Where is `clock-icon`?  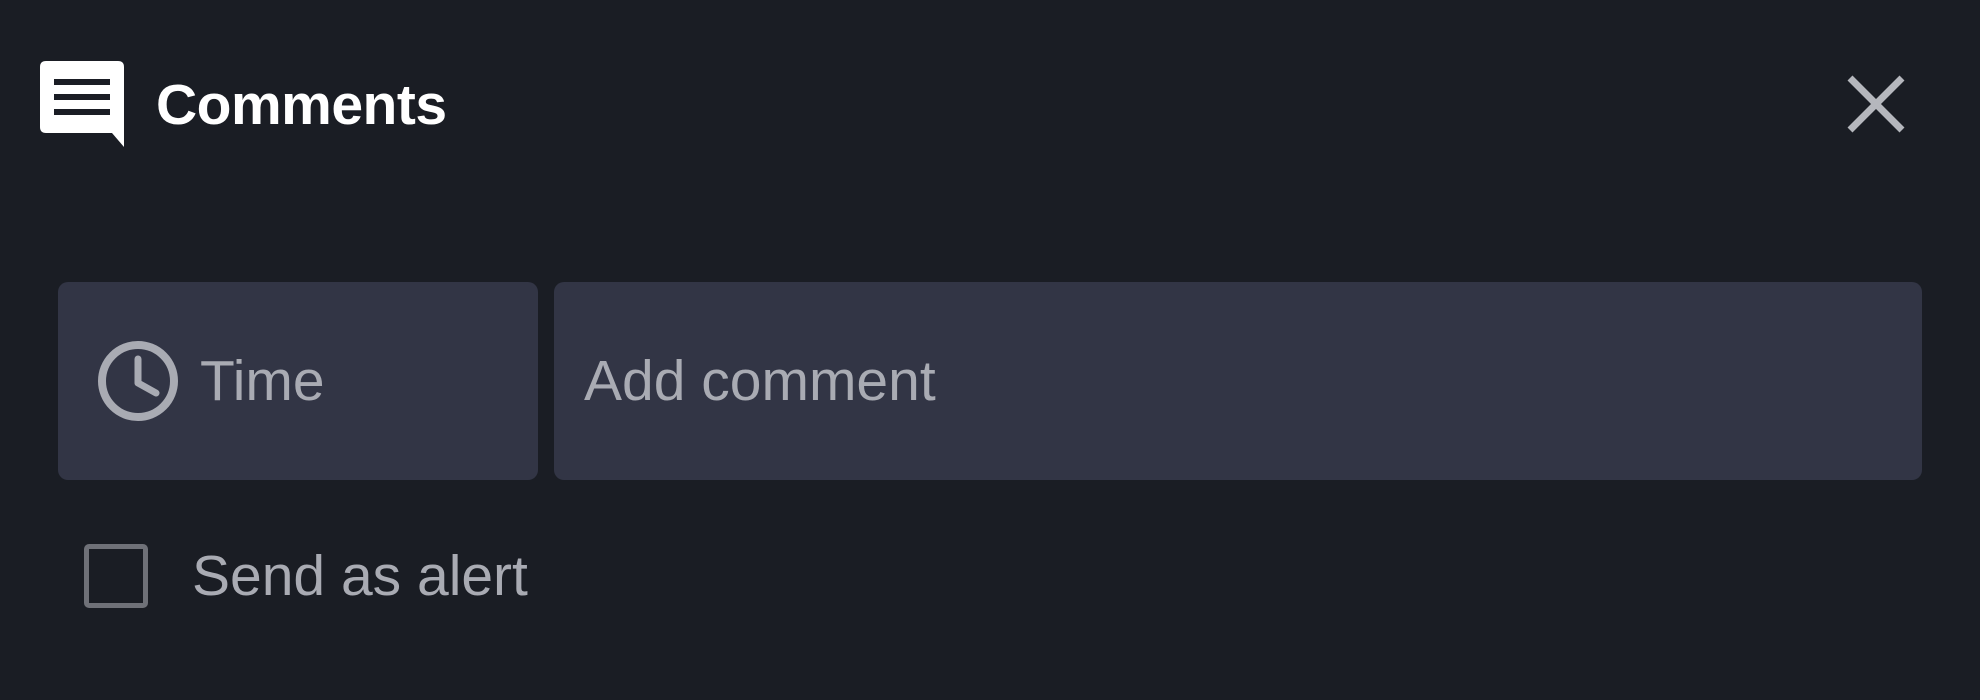 clock-icon is located at coordinates (138, 381).